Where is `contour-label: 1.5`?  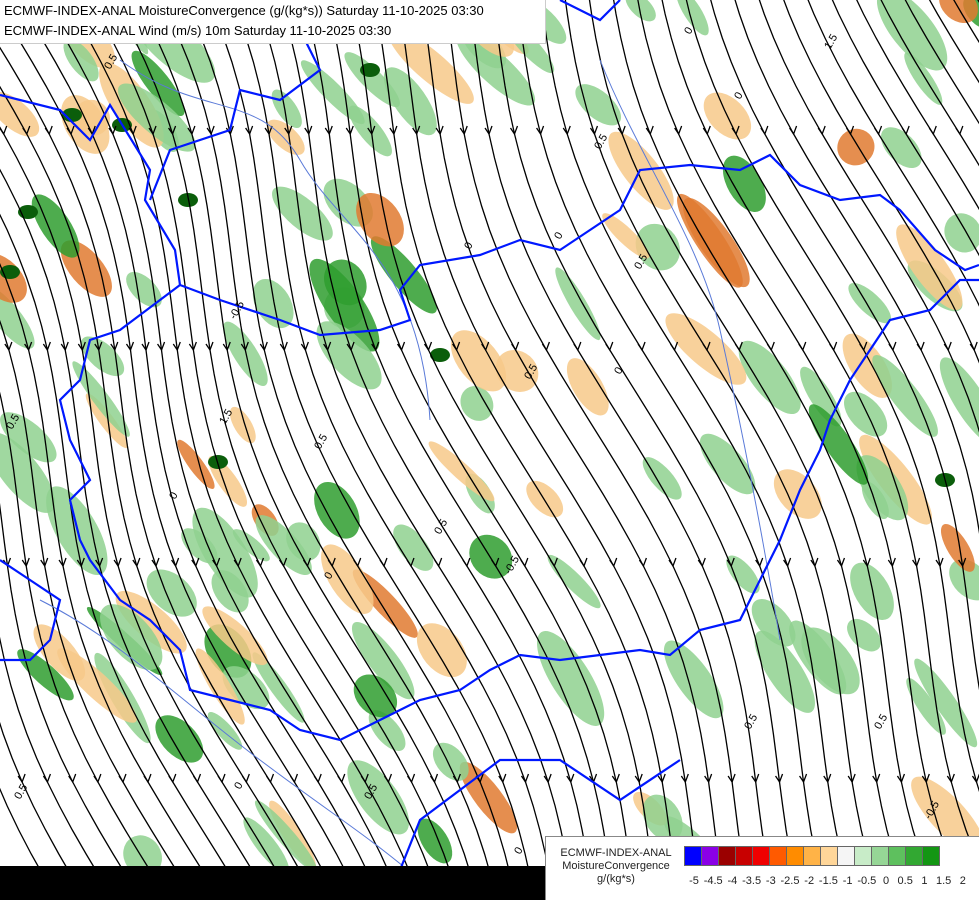
contour-label: 1.5 is located at coordinates (831, 41).